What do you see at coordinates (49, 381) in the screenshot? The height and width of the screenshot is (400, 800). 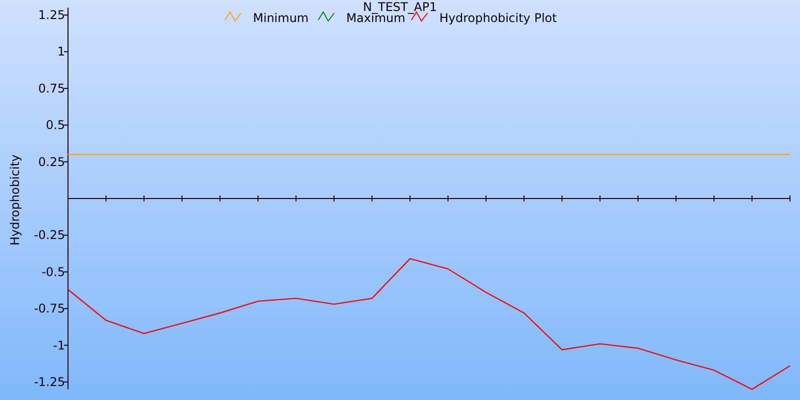 I see `y-tick-label: -1.25` at bounding box center [49, 381].